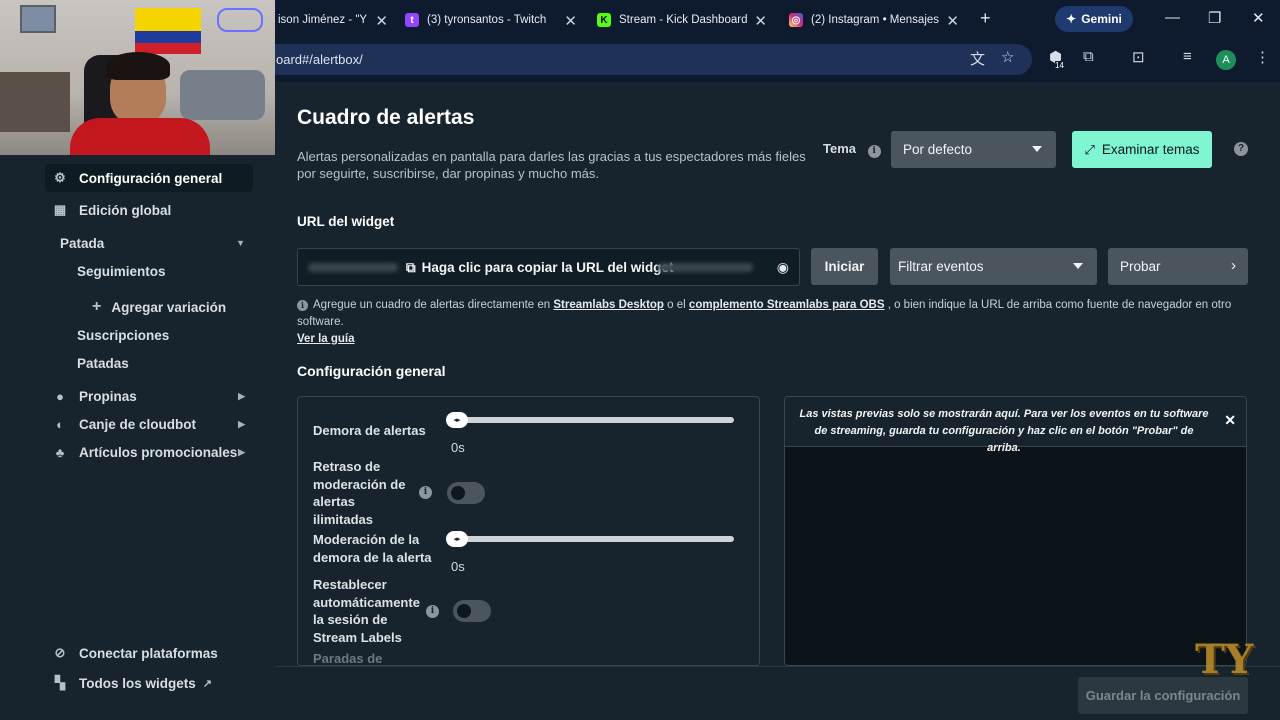 The image size is (1280, 720). I want to click on explore-themes-button: ⤢ Examinar temas, so click(1142, 149).